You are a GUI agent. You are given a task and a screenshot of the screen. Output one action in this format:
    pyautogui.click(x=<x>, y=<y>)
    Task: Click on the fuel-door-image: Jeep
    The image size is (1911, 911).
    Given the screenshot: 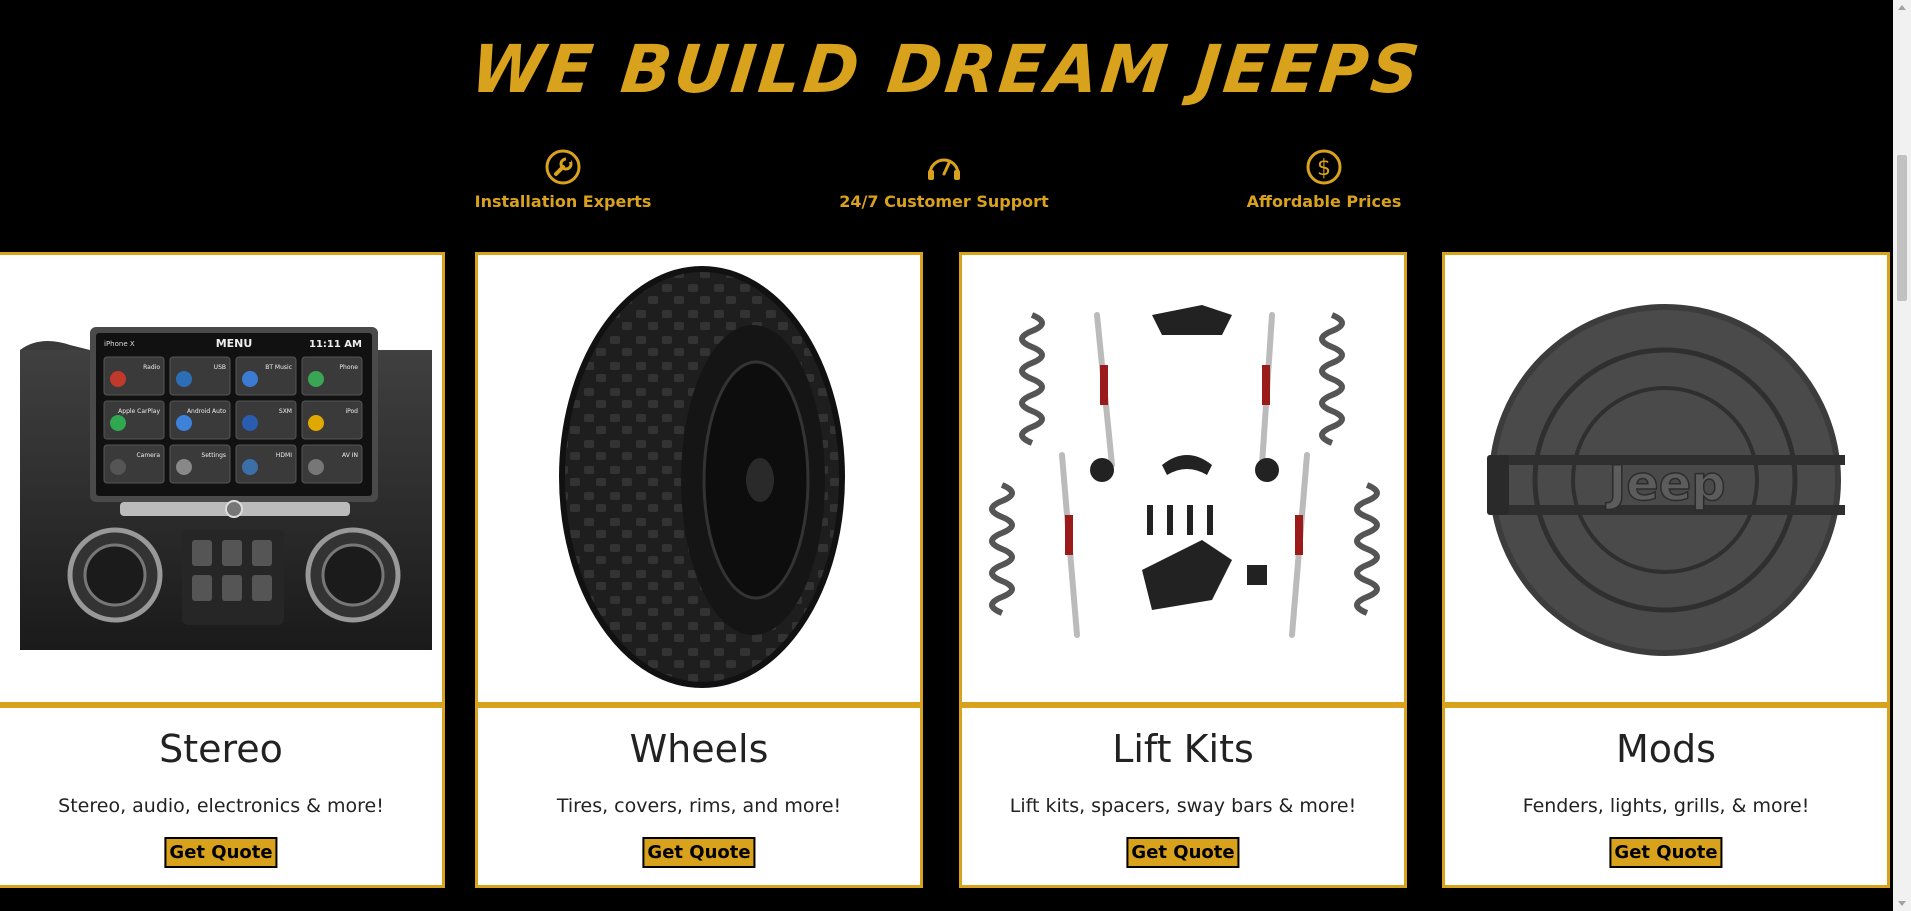 What is the action you would take?
    pyautogui.click(x=1666, y=478)
    